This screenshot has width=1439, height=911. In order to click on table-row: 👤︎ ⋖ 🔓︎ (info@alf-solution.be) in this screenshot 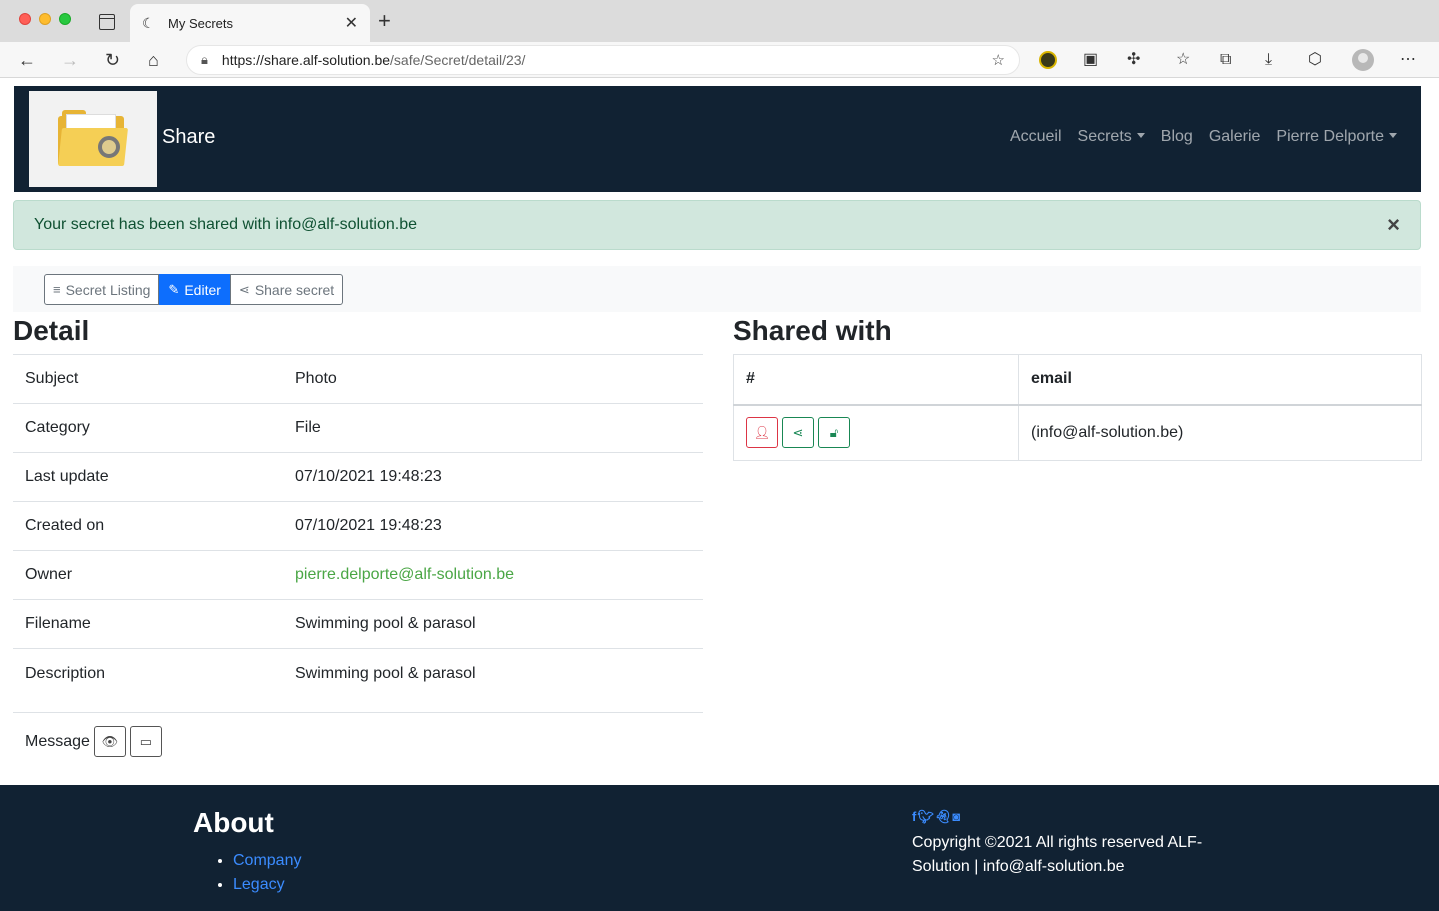, I will do `click(1077, 432)`.